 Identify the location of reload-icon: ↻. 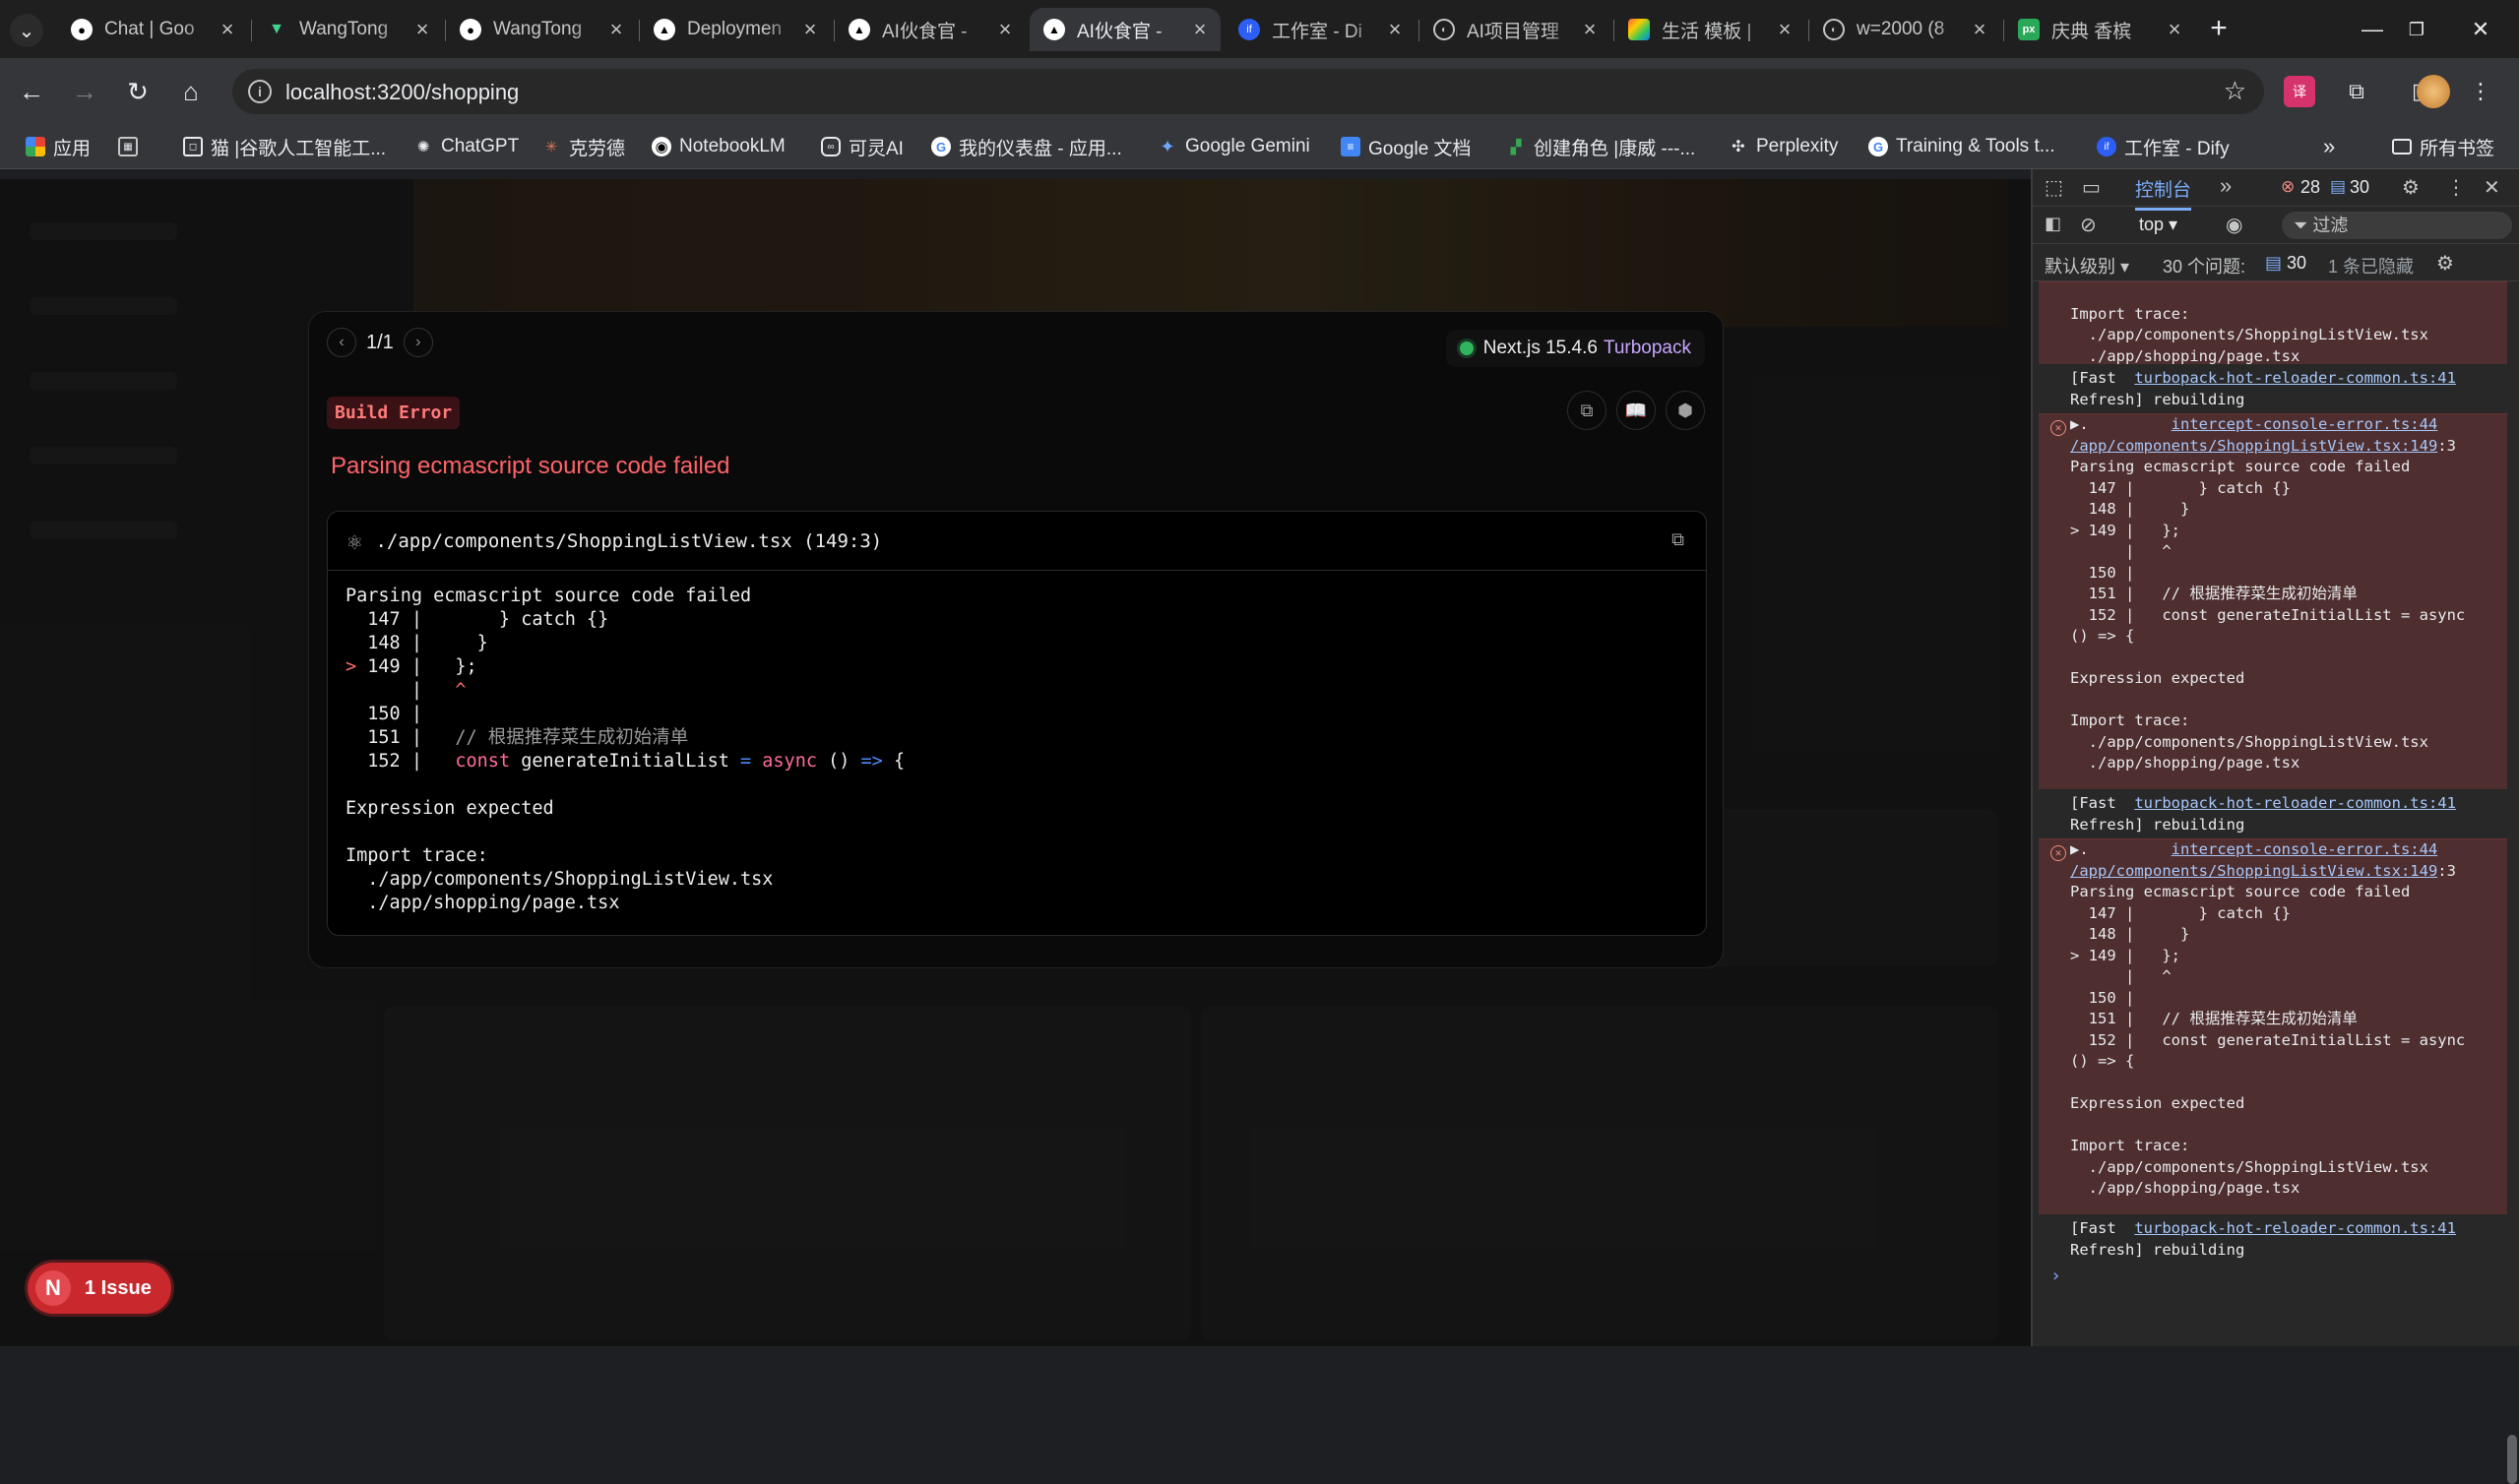
(137, 92).